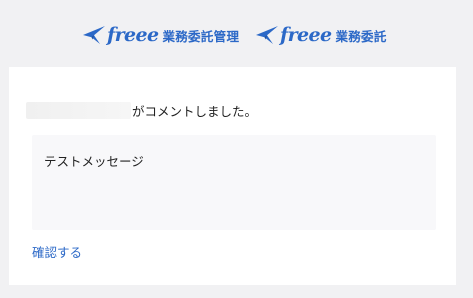  What do you see at coordinates (57, 251) in the screenshot?
I see `confirm-link: 確認する` at bounding box center [57, 251].